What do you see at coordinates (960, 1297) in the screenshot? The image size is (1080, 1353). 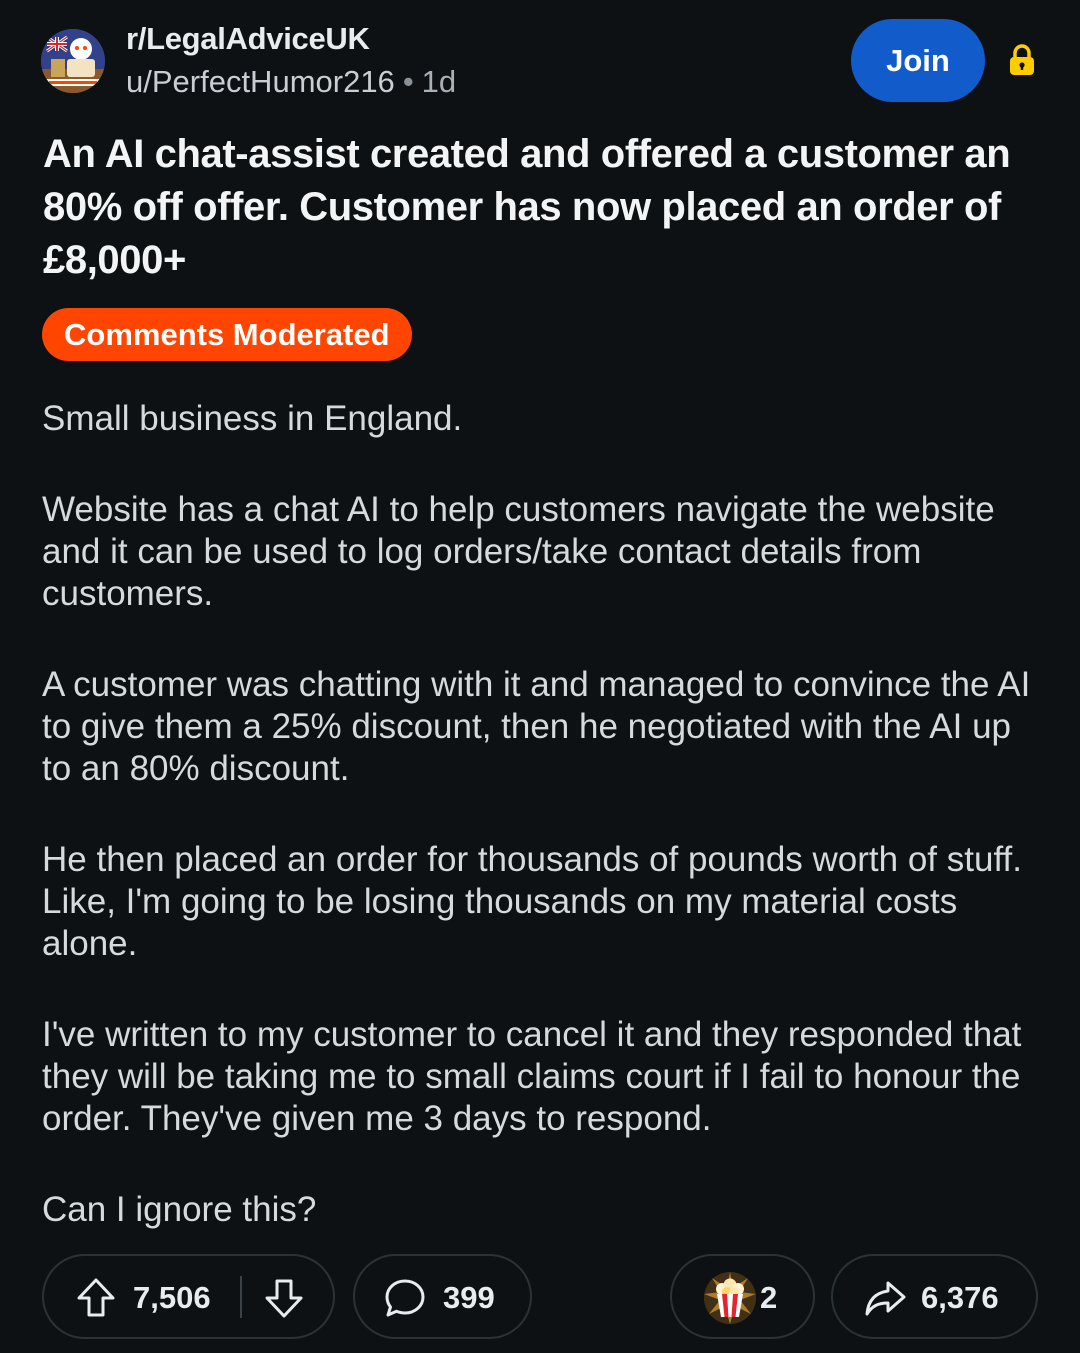 I see `share-count: 6,376` at bounding box center [960, 1297].